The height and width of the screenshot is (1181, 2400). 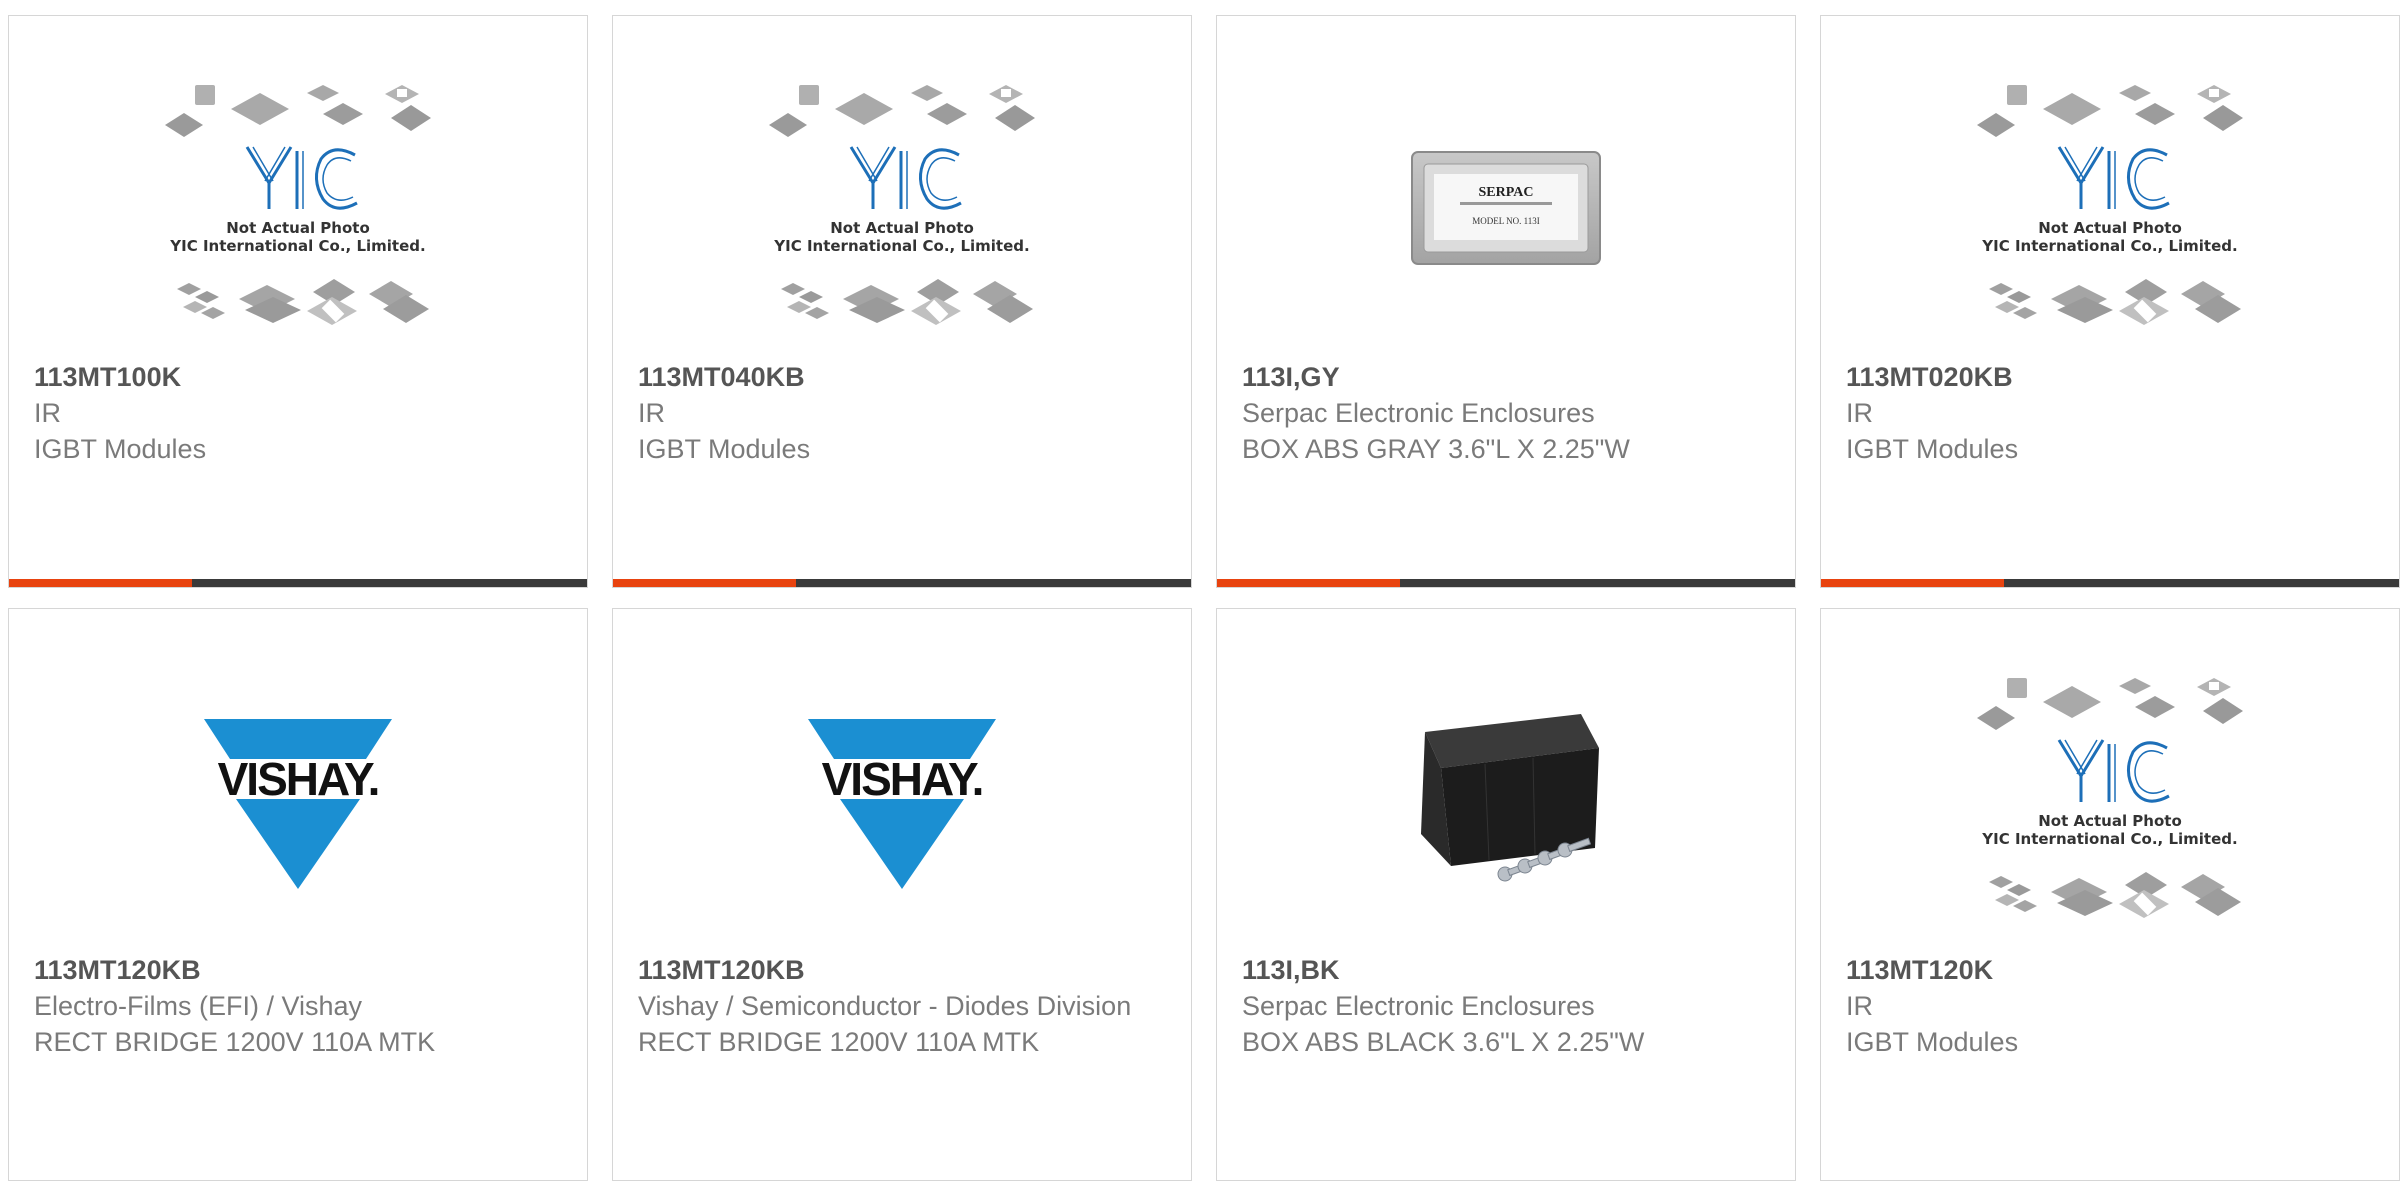 What do you see at coordinates (2111, 970) in the screenshot?
I see `part-number: 113MT120K` at bounding box center [2111, 970].